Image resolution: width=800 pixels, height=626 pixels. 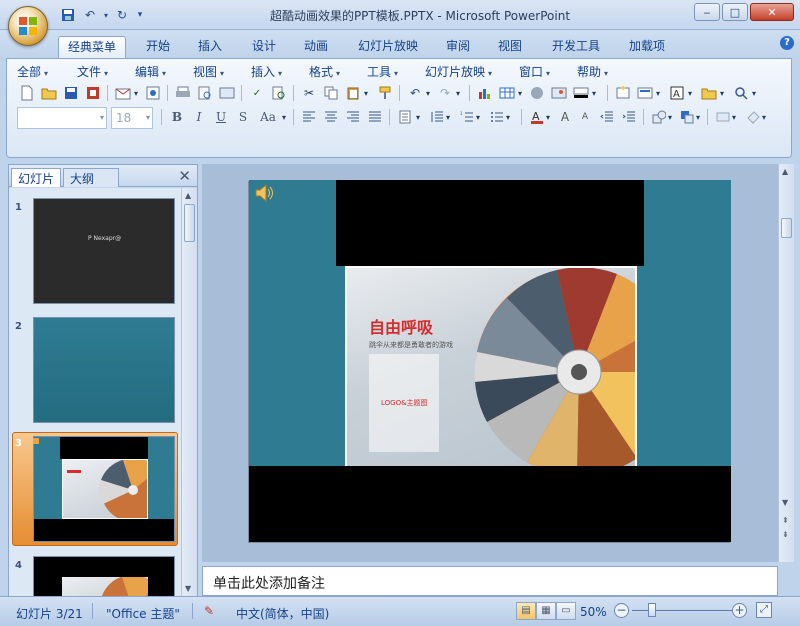 What do you see at coordinates (331, 117) in the screenshot?
I see `align-center-icon` at bounding box center [331, 117].